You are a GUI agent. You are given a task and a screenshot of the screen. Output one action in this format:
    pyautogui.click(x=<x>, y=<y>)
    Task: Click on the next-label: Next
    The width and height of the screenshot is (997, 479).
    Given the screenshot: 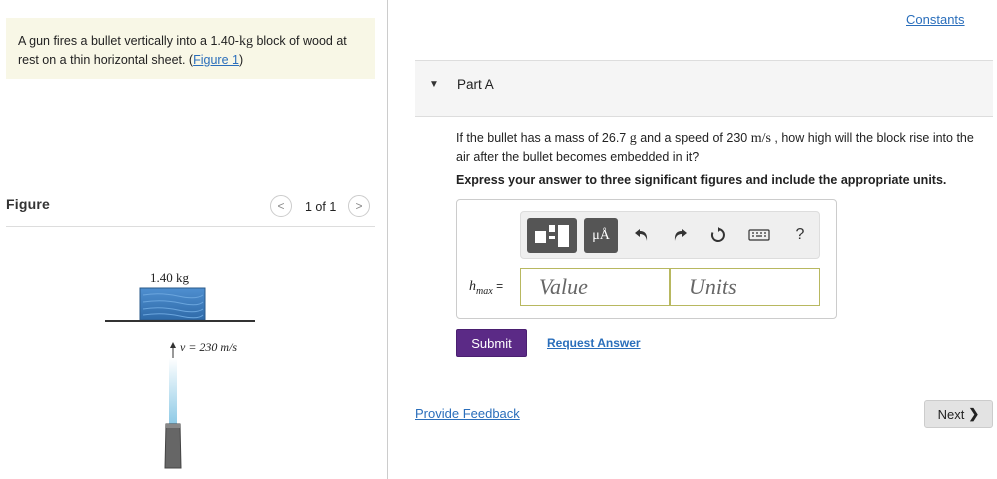 What is the action you would take?
    pyautogui.click(x=951, y=414)
    